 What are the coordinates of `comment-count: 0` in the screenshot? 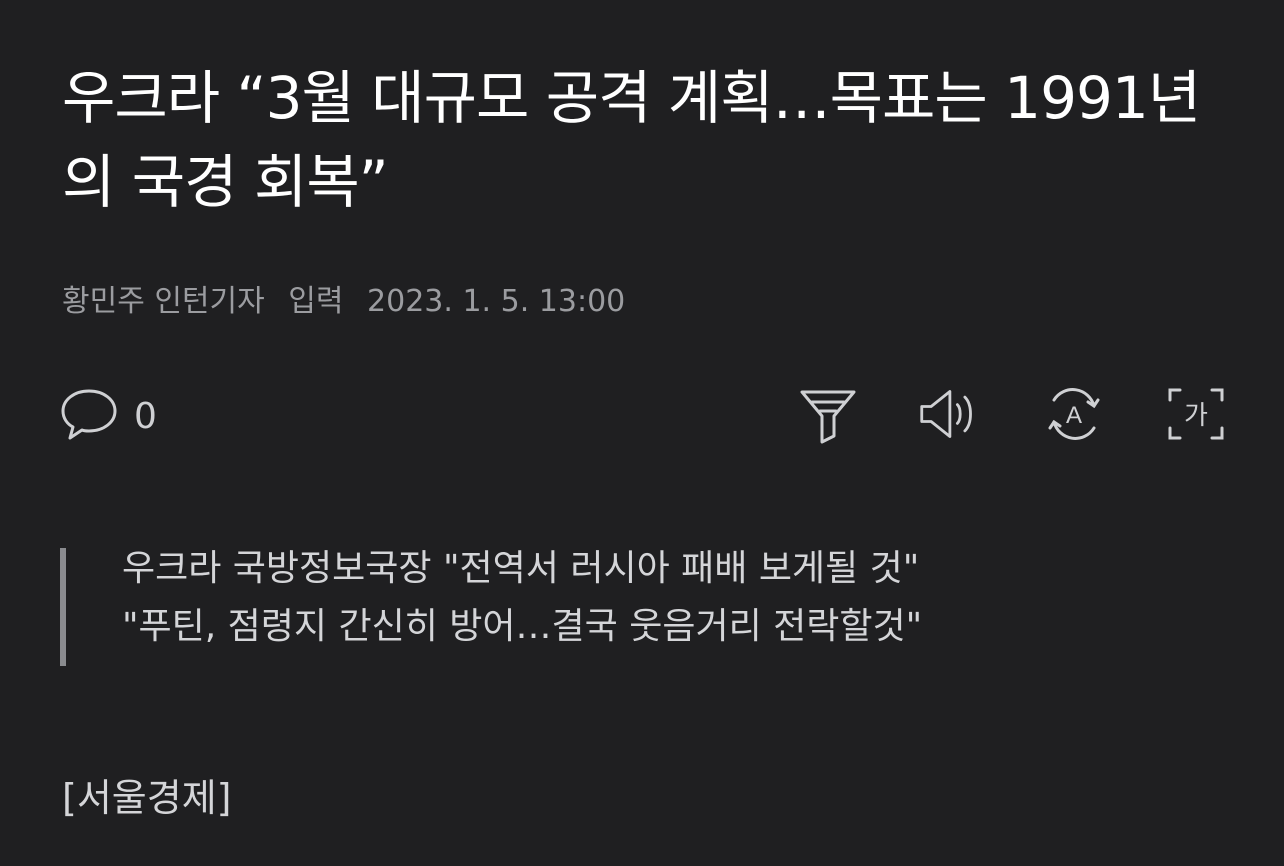 It's located at (145, 416).